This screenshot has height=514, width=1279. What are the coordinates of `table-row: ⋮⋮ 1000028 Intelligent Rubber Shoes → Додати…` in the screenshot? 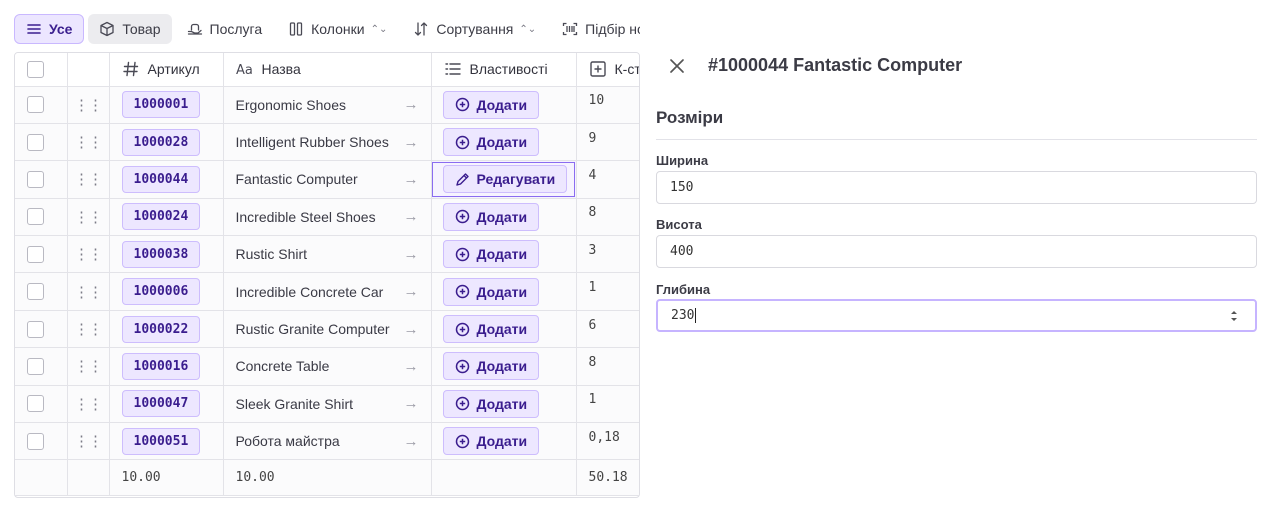 It's located at (327, 142).